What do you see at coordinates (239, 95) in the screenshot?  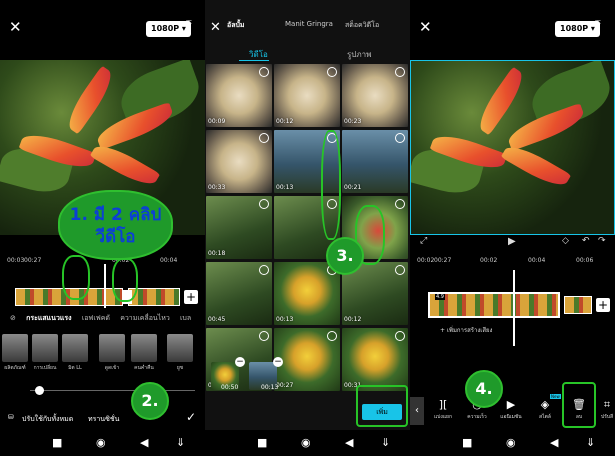 I see `media-thumbnail: 00:09` at bounding box center [239, 95].